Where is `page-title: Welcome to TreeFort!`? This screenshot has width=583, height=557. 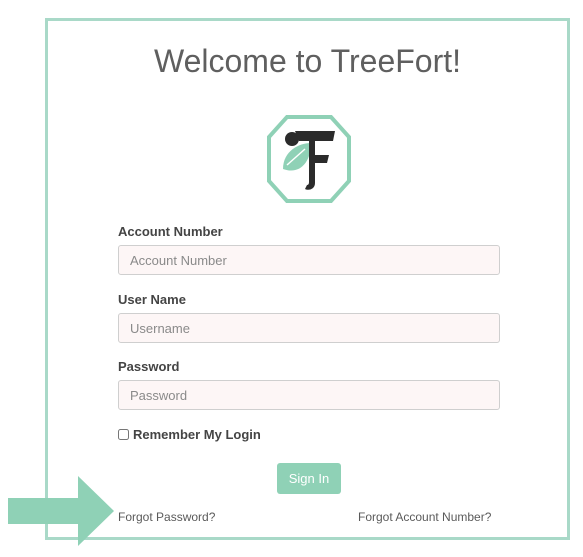
page-title: Welcome to TreeFort! is located at coordinates (307, 61).